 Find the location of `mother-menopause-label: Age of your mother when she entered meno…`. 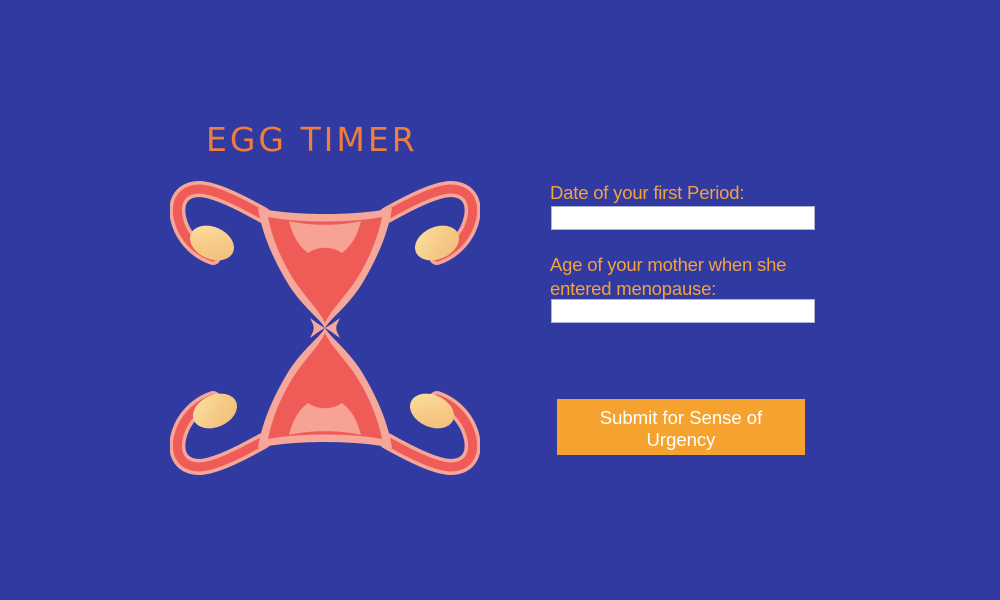

mother-menopause-label: Age of your mother when she entered meno… is located at coordinates (668, 277).